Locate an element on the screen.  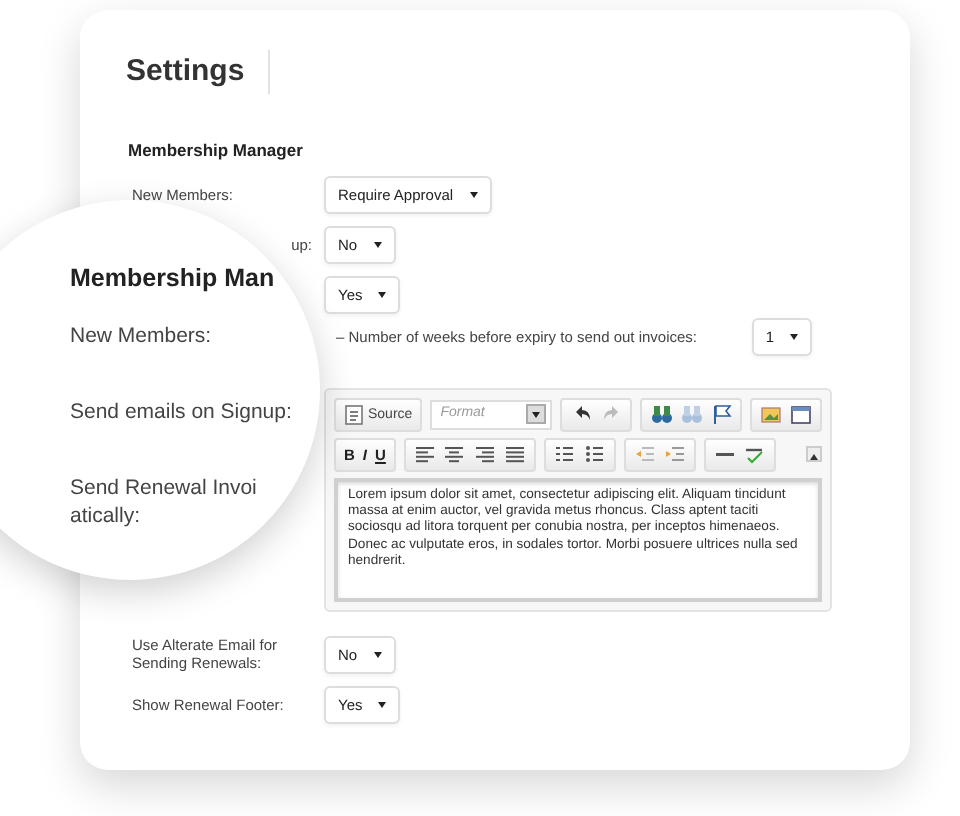
anchor-icon is located at coordinates (721, 414).